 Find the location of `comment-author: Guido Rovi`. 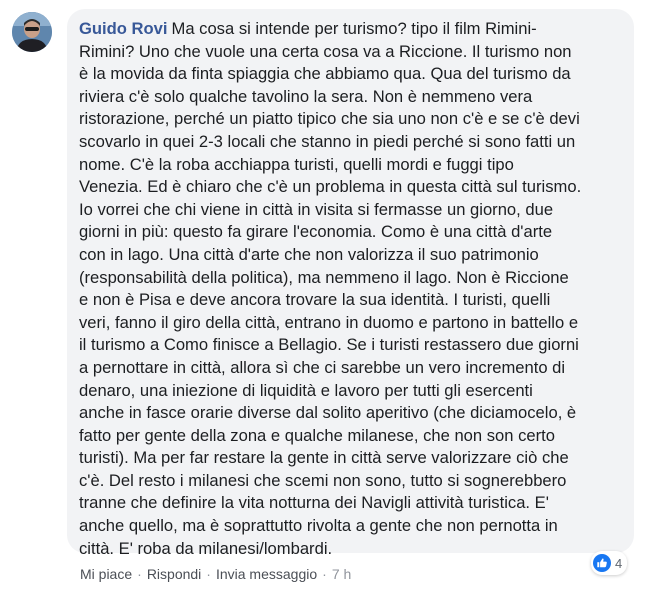

comment-author: Guido Rovi is located at coordinates (123, 28).